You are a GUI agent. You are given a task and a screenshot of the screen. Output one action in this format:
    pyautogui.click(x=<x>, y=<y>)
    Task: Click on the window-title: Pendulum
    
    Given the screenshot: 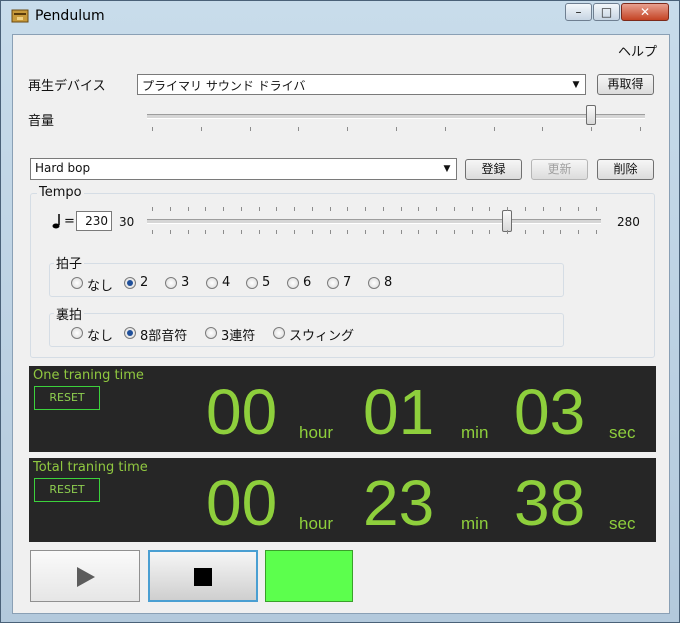 What is the action you would take?
    pyautogui.click(x=70, y=16)
    